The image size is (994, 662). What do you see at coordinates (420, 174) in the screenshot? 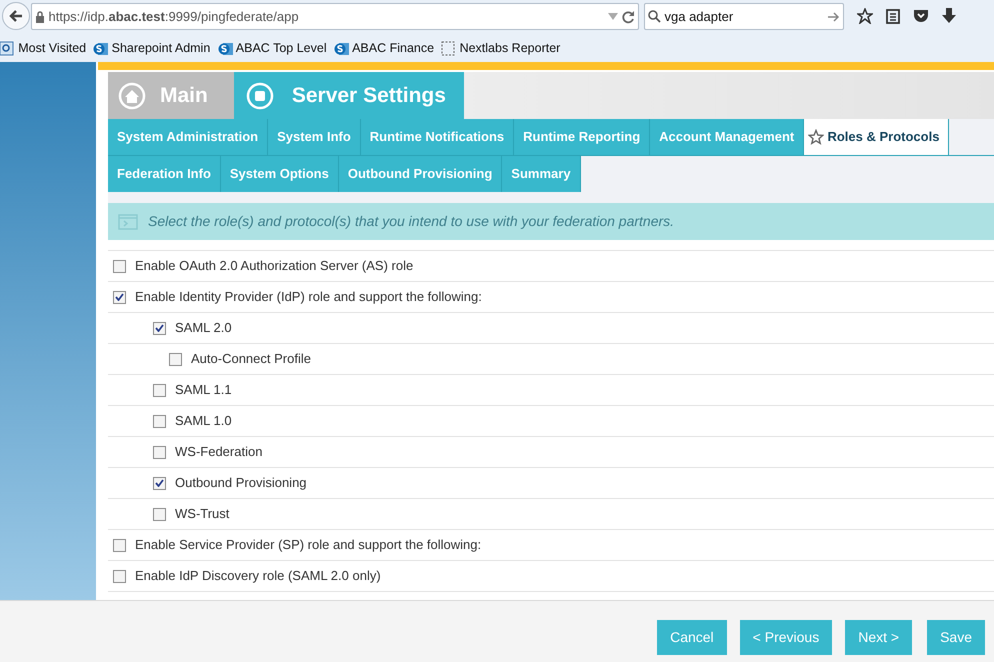
I see `sub-tab: Outbound Provisioning` at bounding box center [420, 174].